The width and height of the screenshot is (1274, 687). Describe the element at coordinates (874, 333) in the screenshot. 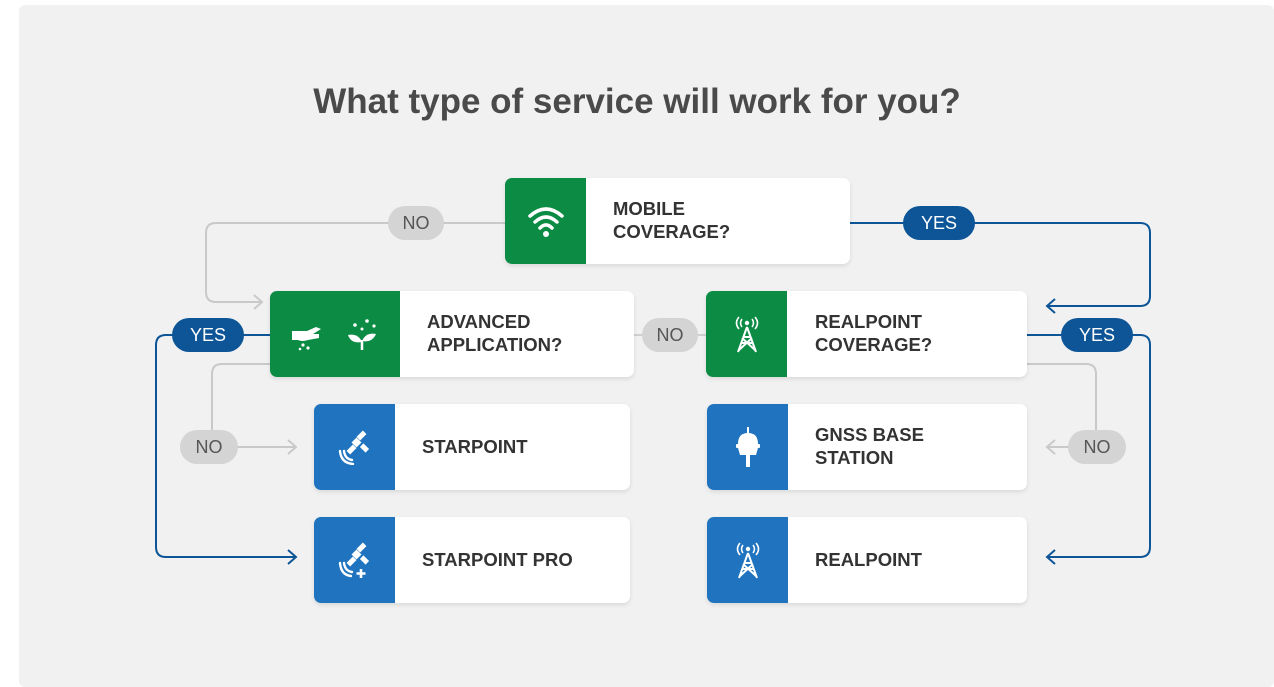

I see `realpoint-coverage-label: REALPOINT COVERAGE?` at that location.